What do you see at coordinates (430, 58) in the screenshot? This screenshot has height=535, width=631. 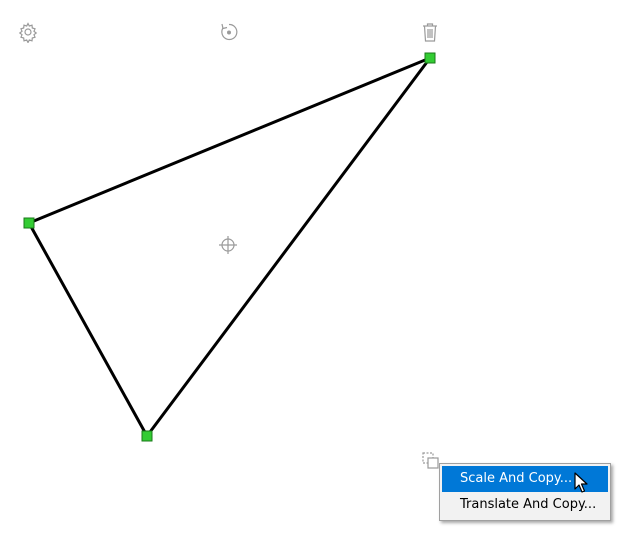 I see `vertex-handle-top-right` at bounding box center [430, 58].